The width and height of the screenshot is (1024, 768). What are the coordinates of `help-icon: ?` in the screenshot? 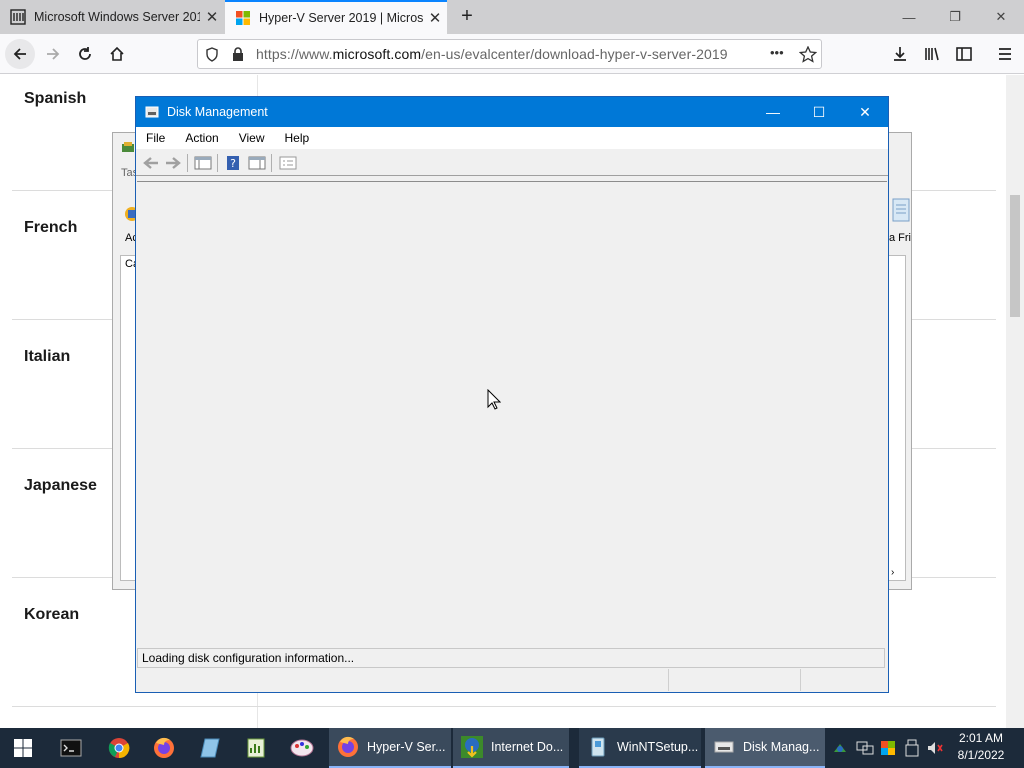 It's located at (233, 163).